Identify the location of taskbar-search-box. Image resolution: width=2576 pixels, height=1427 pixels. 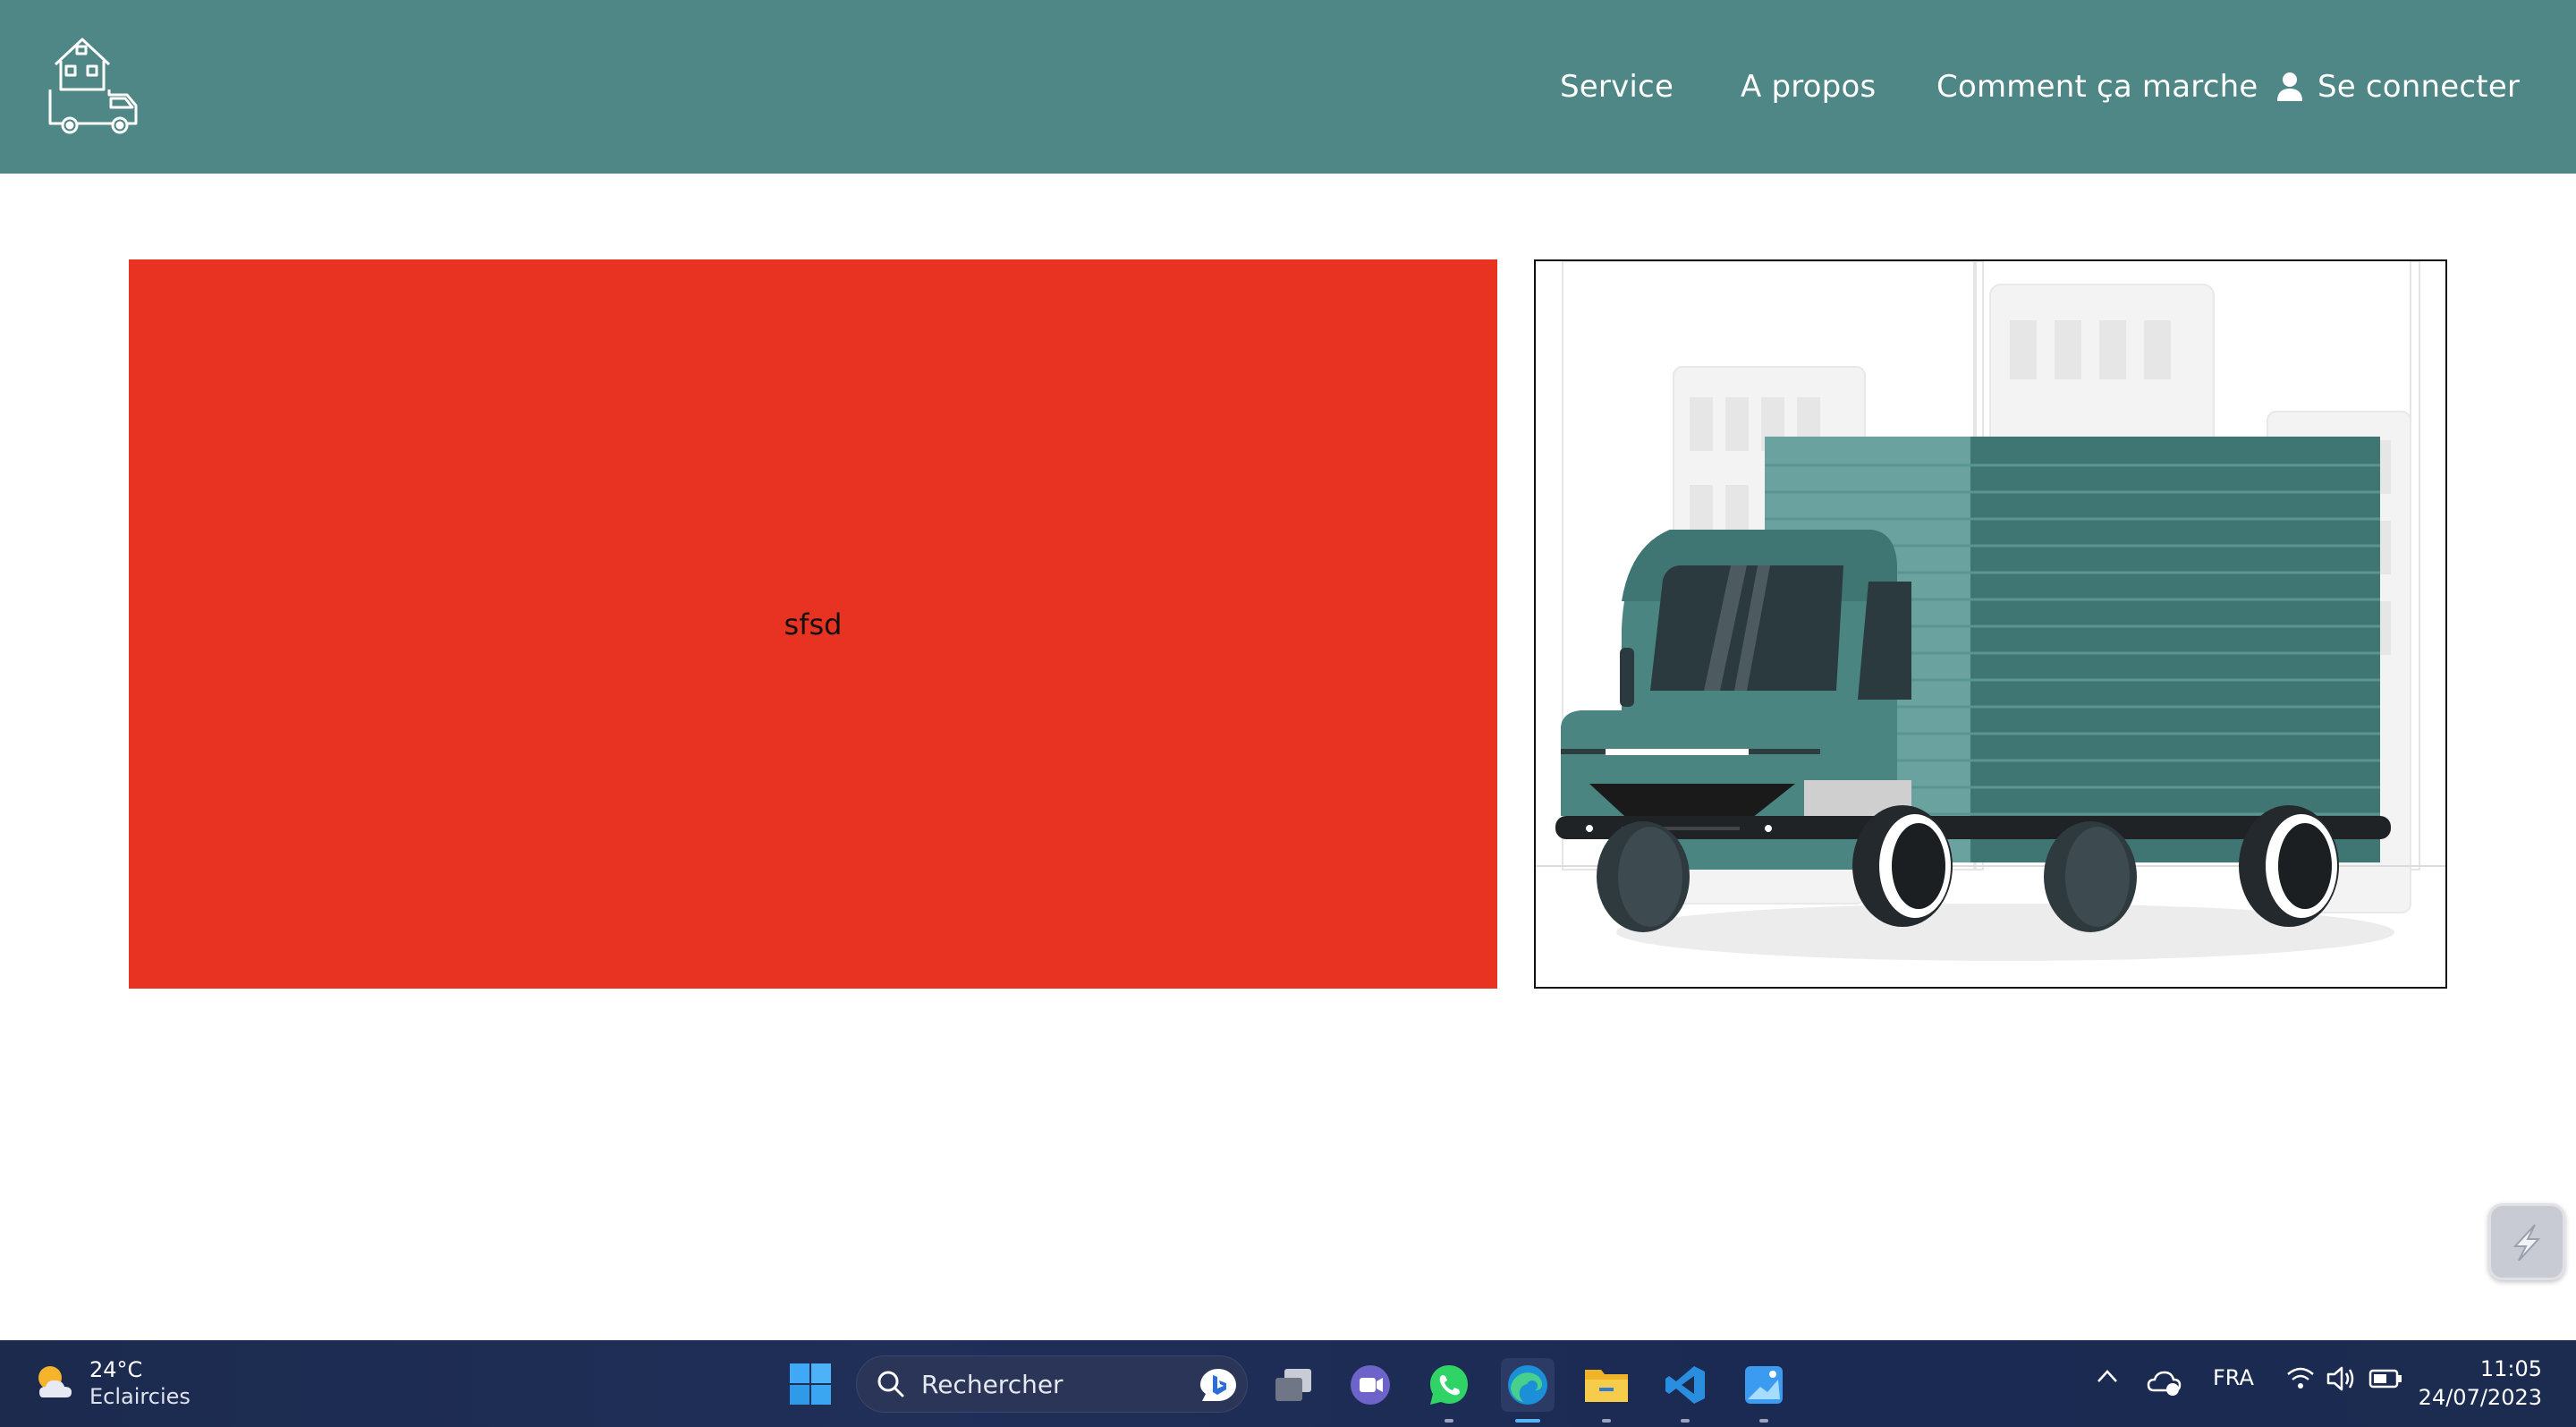
(1052, 1384).